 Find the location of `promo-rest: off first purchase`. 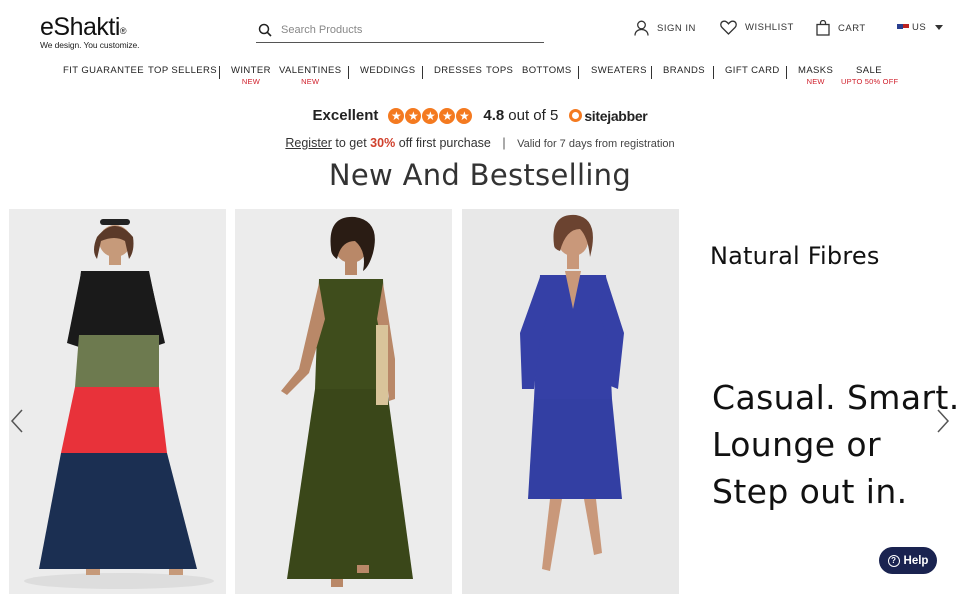

promo-rest: off first purchase is located at coordinates (444, 143).